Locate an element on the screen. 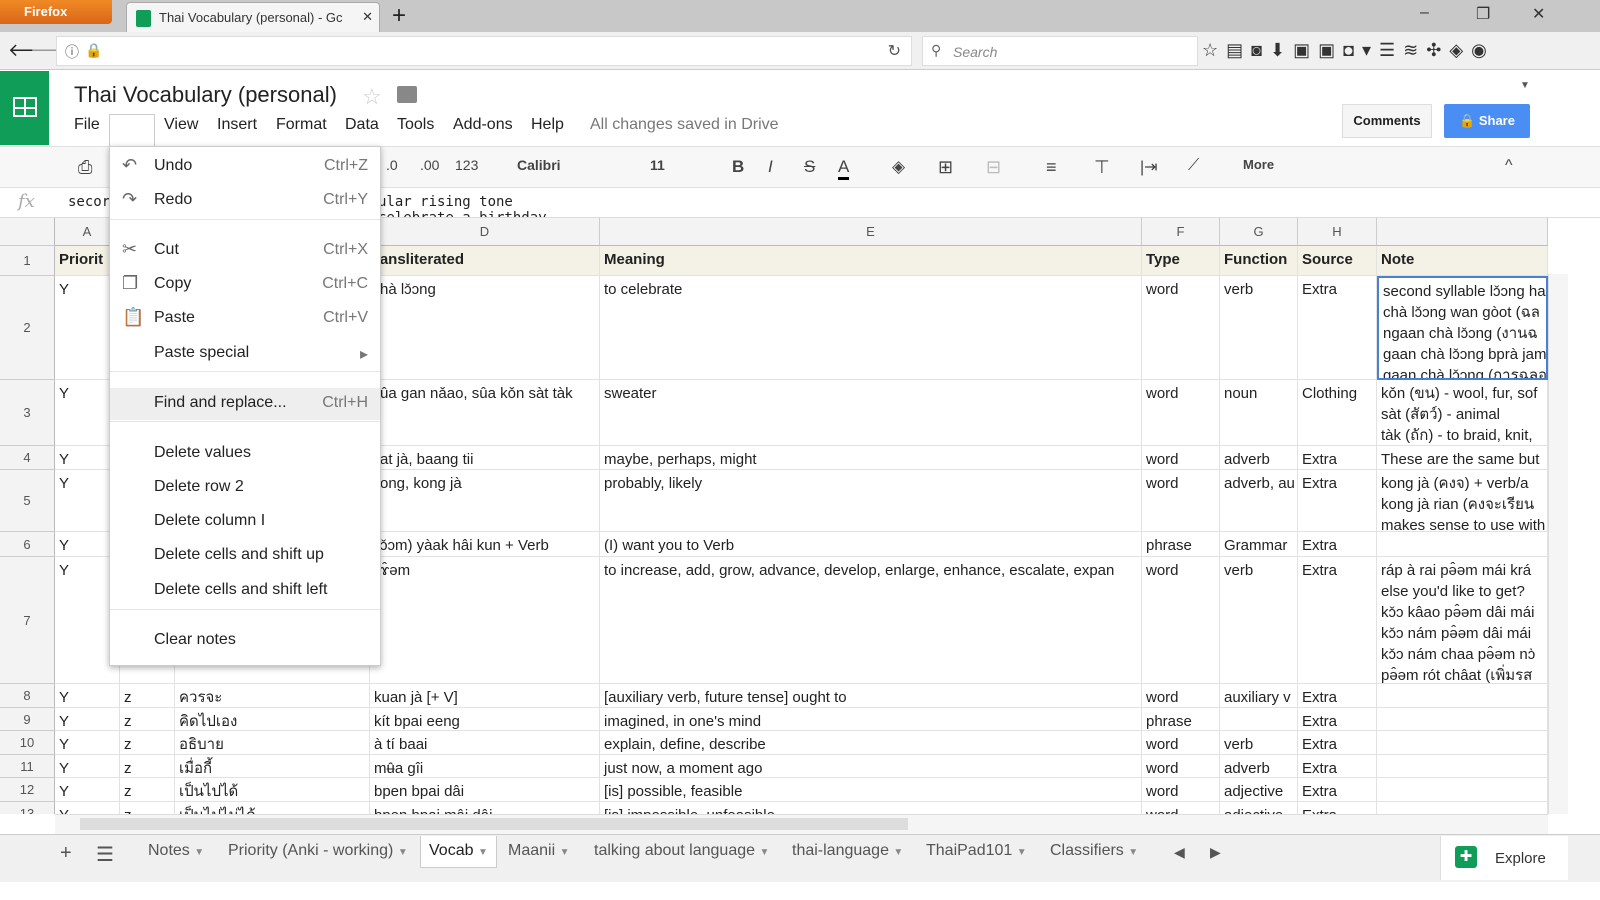 The image size is (1600, 900). menu-item: Delete cells and shift left is located at coordinates (245, 591).